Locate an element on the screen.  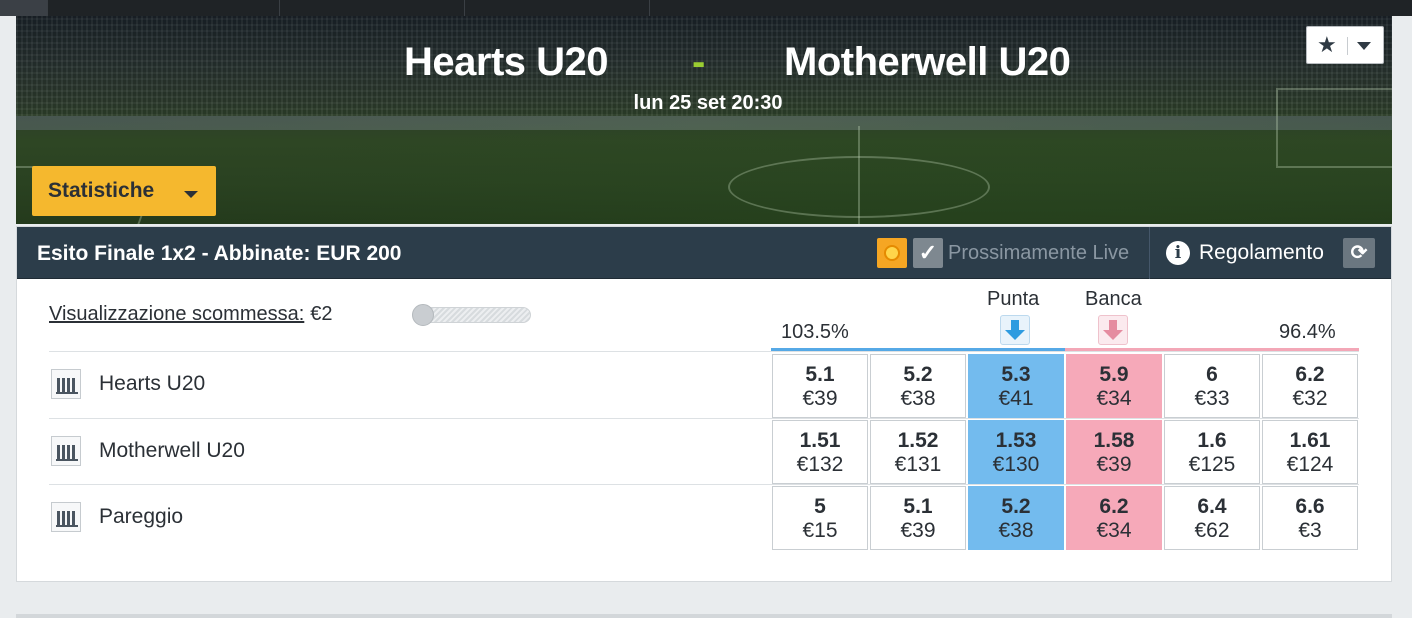
back-all-arrow-icon is located at coordinates (1015, 330).